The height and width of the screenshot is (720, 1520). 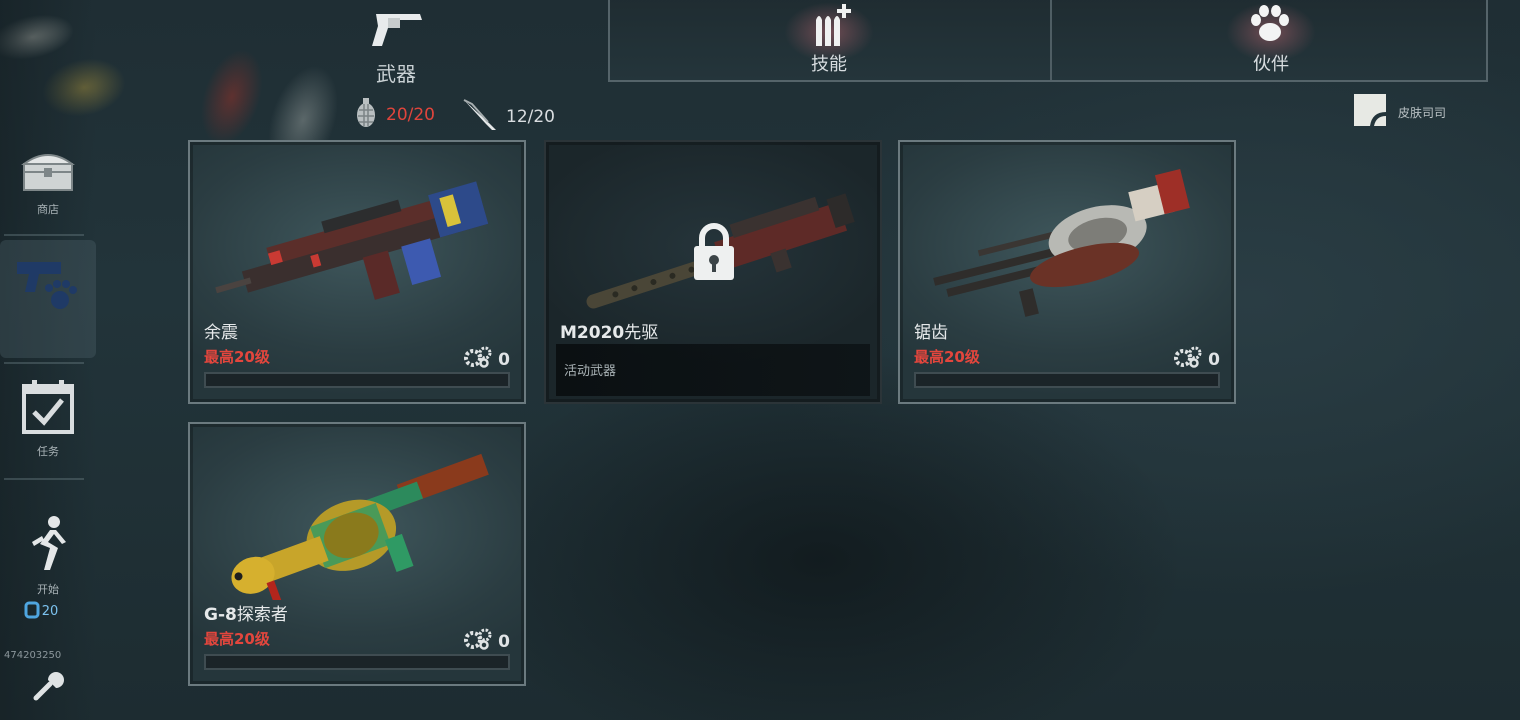 What do you see at coordinates (1422, 112) in the screenshot?
I see `skin-button-label: 皮肤司司` at bounding box center [1422, 112].